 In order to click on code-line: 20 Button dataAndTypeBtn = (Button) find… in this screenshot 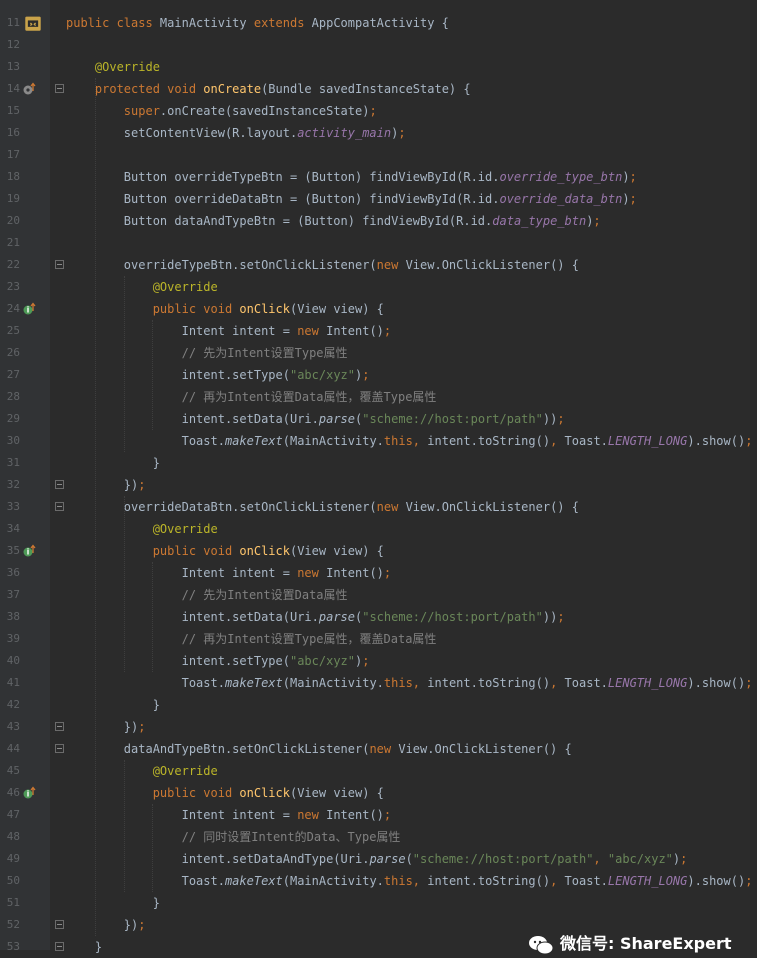, I will do `click(378, 221)`.